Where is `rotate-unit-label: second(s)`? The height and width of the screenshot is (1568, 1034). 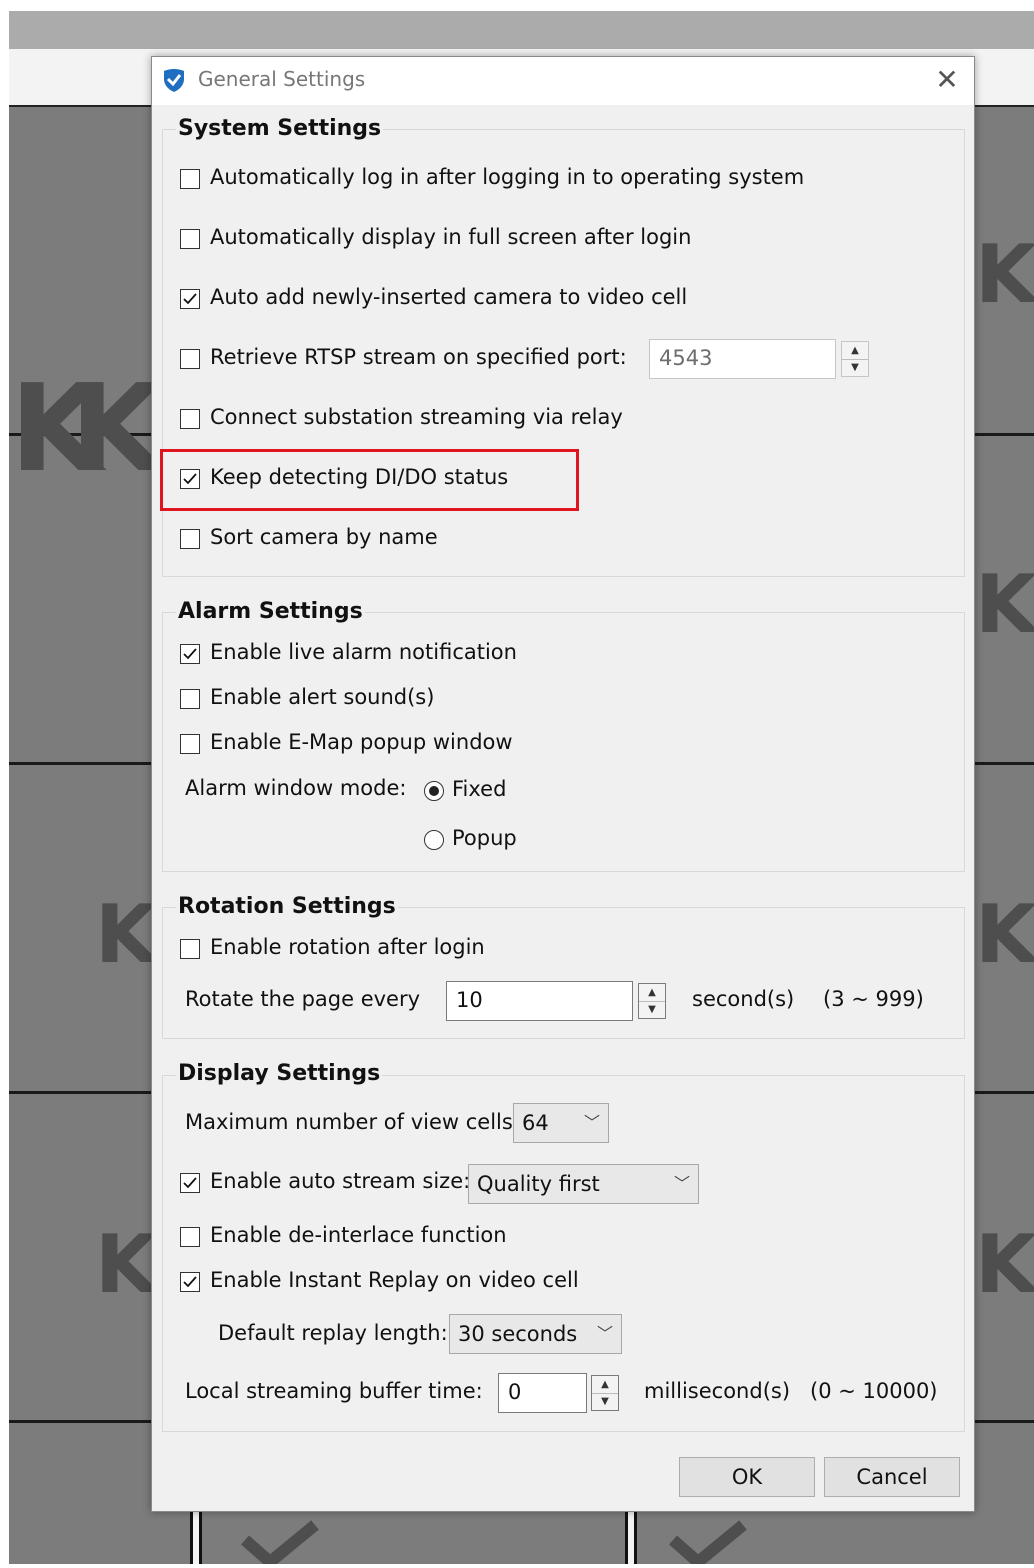 rotate-unit-label: second(s) is located at coordinates (743, 999).